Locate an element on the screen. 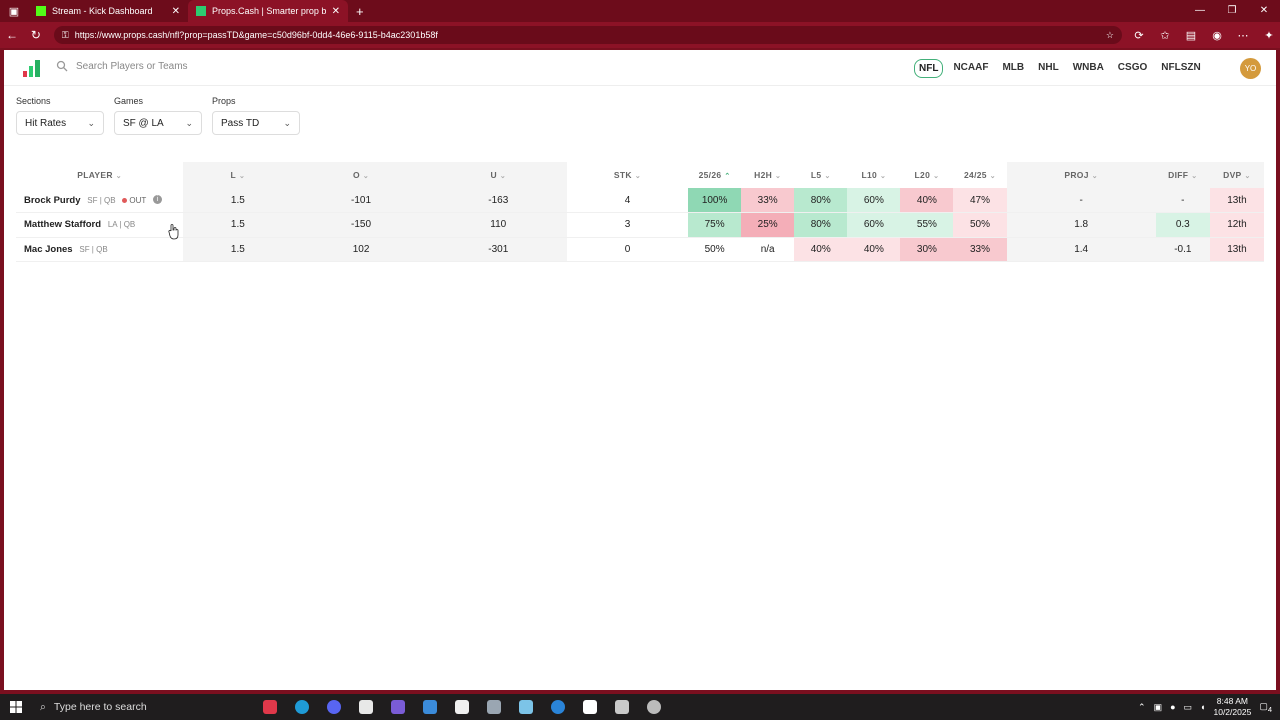 This screenshot has width=1280, height=720. recorder-app-icon is located at coordinates (270, 707).